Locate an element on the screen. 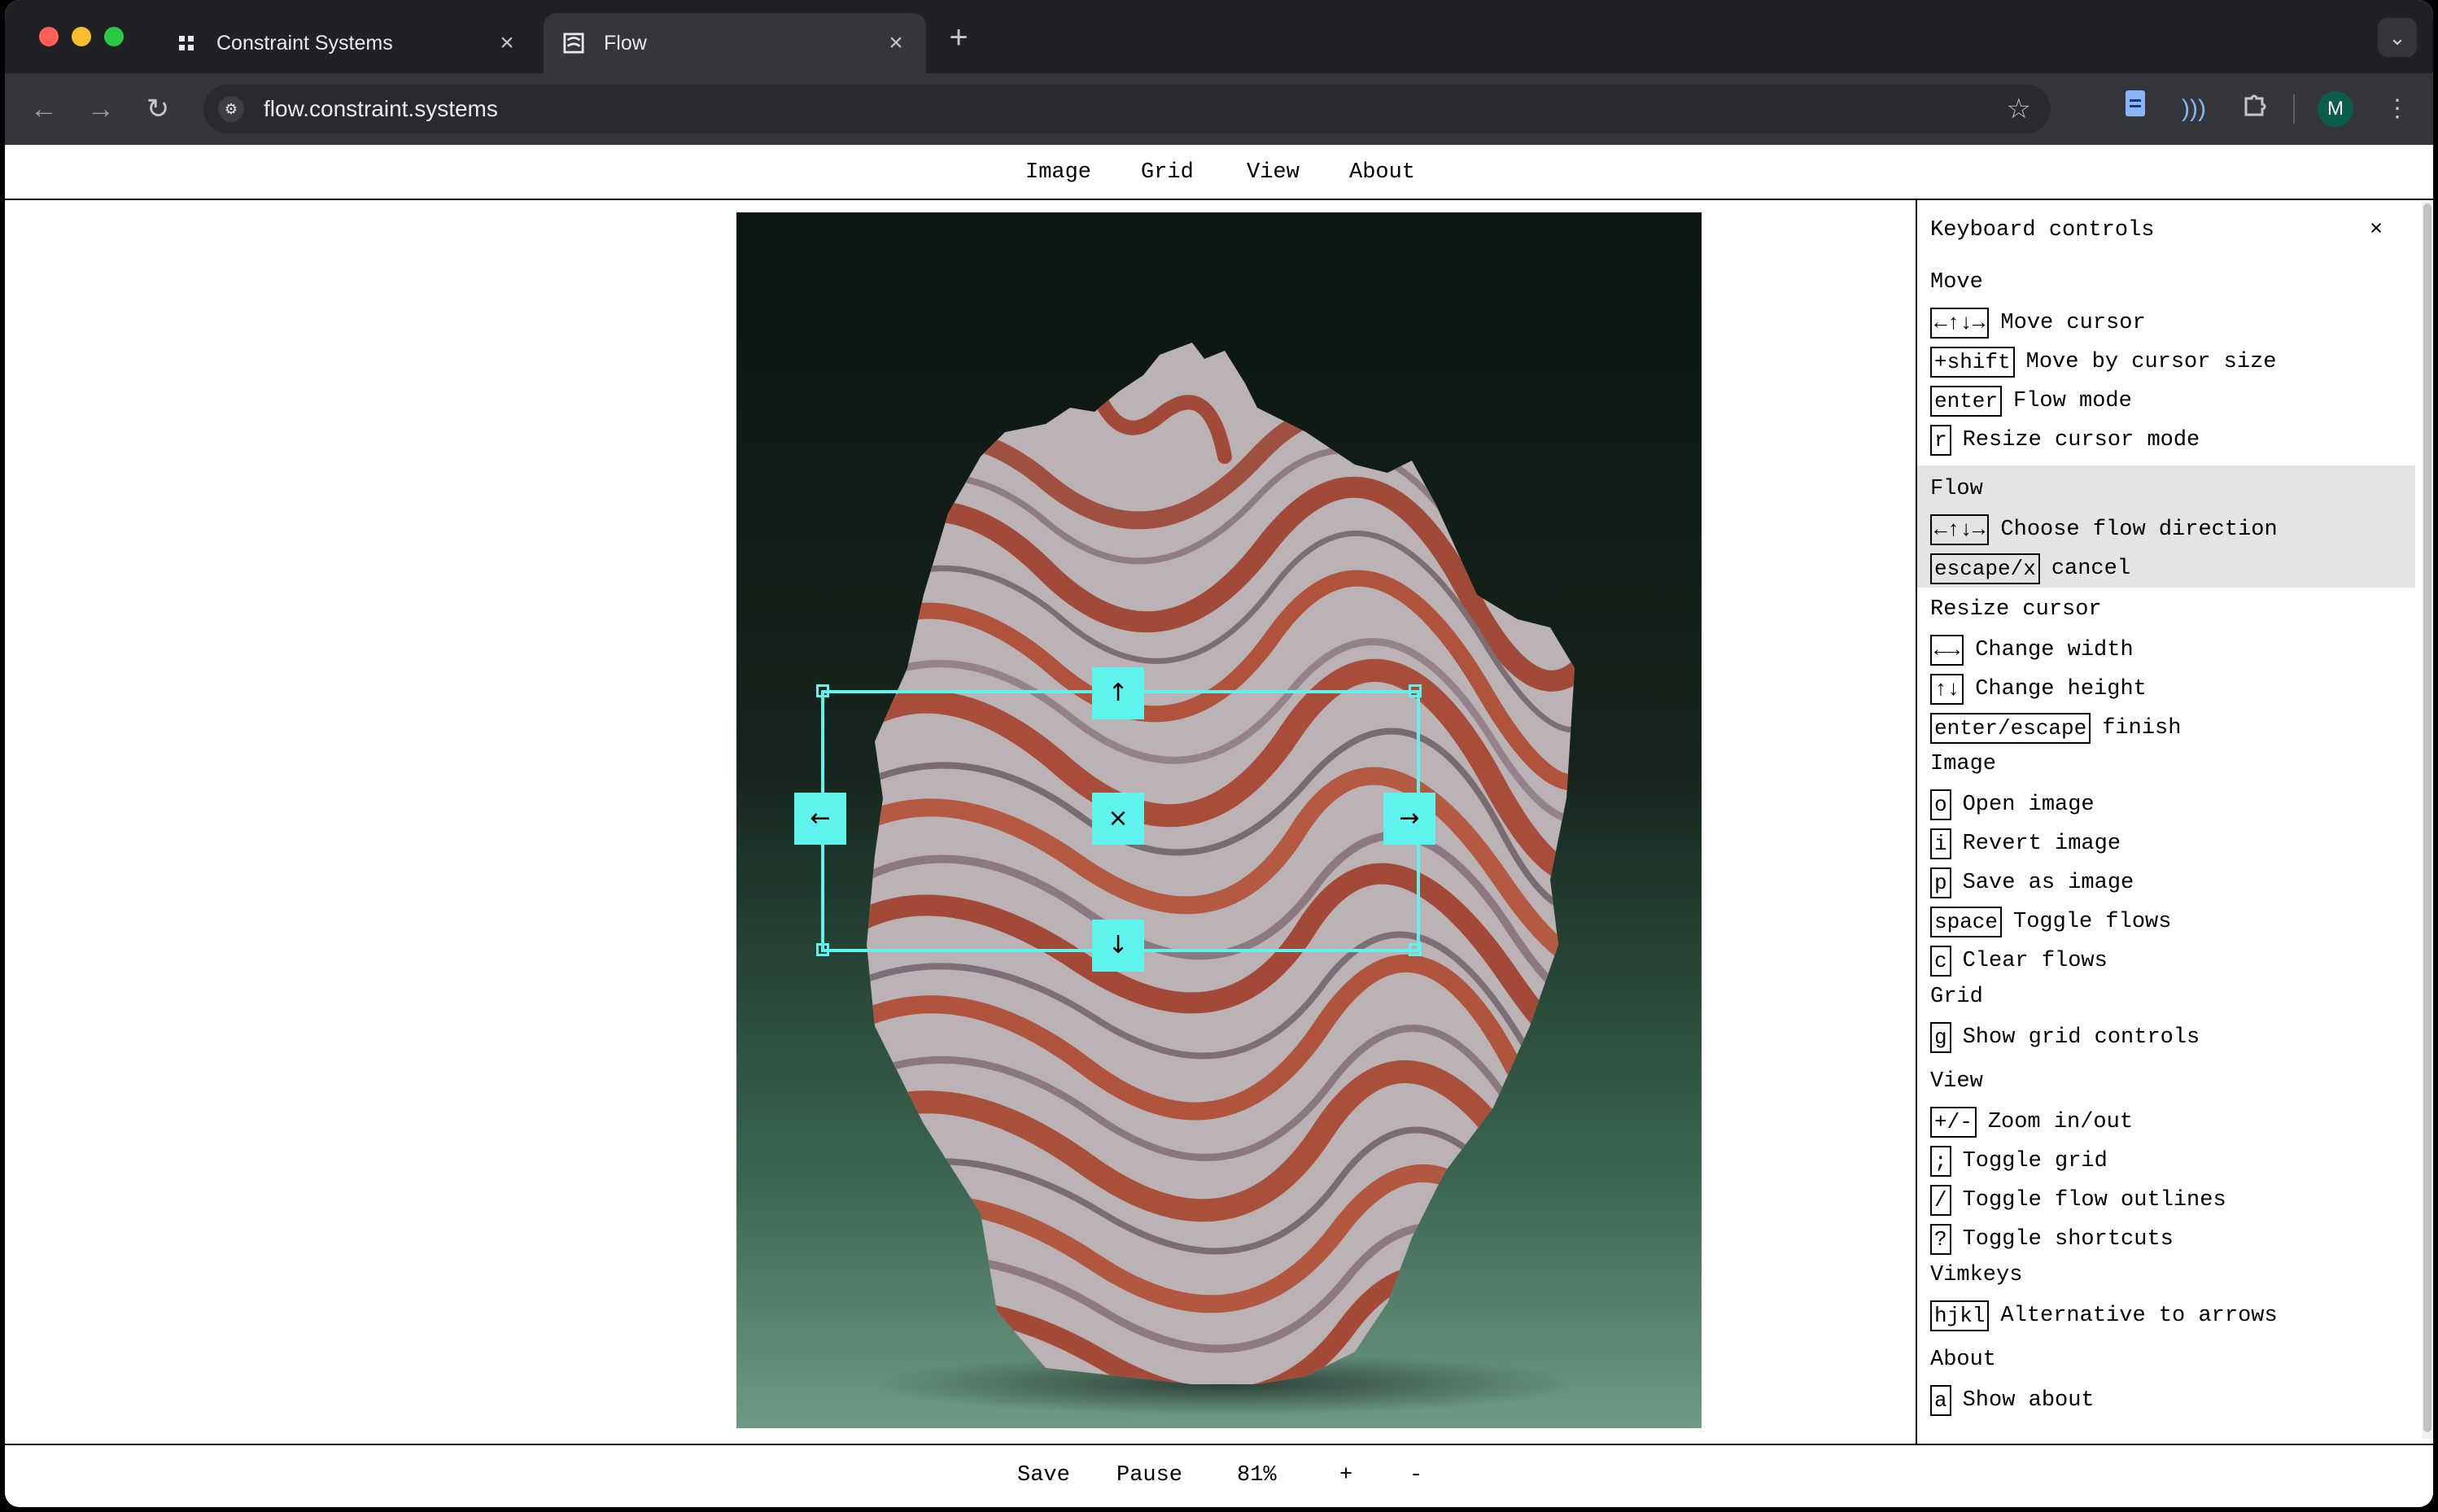 This screenshot has height=1512, width=2438. section-title: Grid is located at coordinates (1956, 997).